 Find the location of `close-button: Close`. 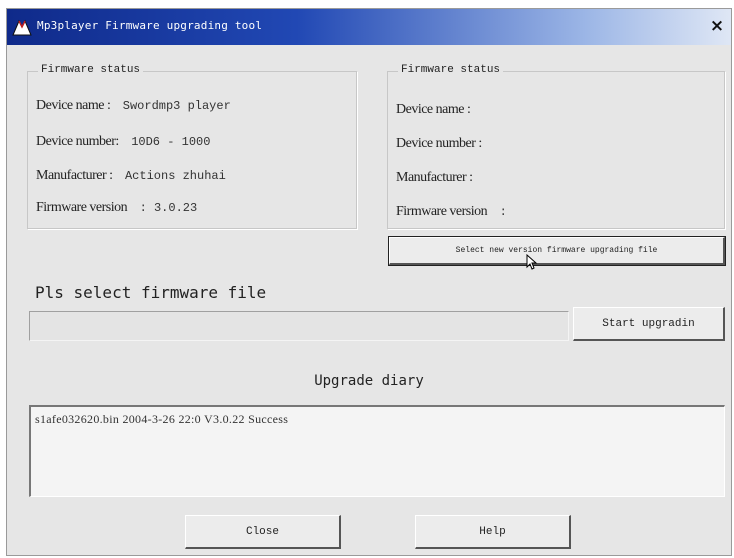

close-button: Close is located at coordinates (263, 532).